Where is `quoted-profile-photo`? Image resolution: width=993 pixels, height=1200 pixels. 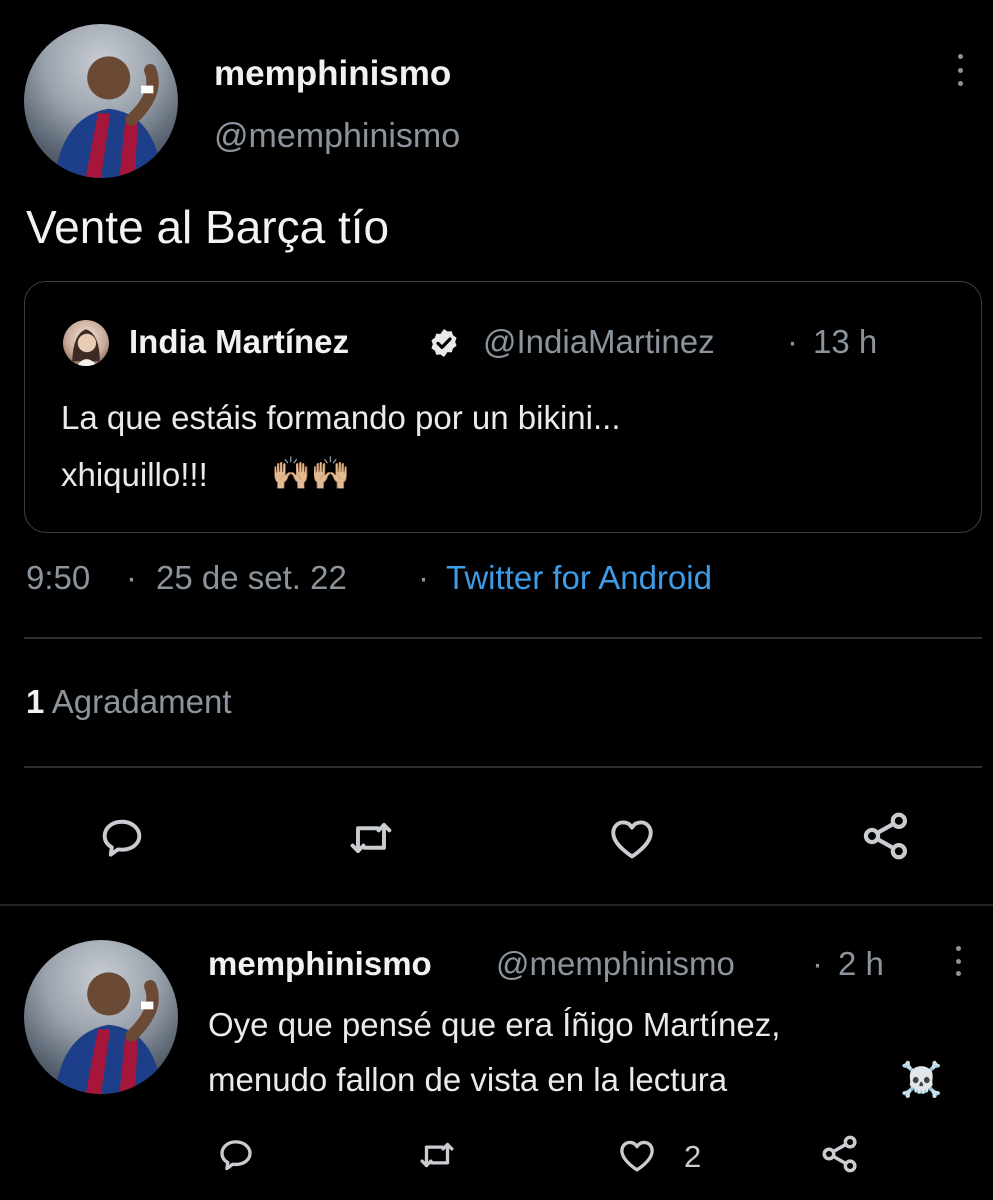
quoted-profile-photo is located at coordinates (86, 347).